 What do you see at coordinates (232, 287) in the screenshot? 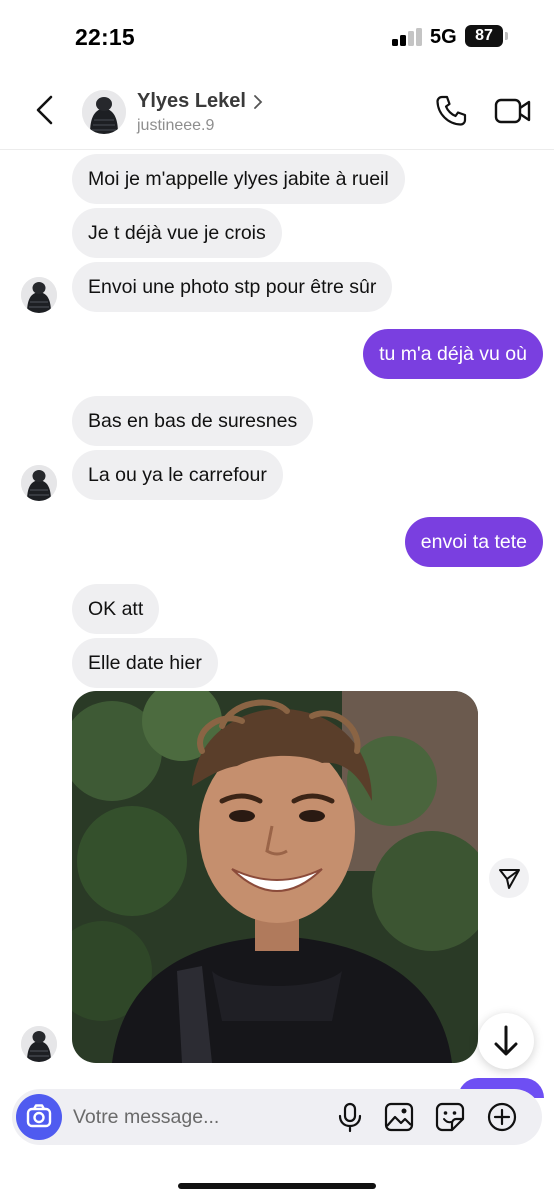
I see `message-incoming: Envoi une photo stp pour être sûr` at bounding box center [232, 287].